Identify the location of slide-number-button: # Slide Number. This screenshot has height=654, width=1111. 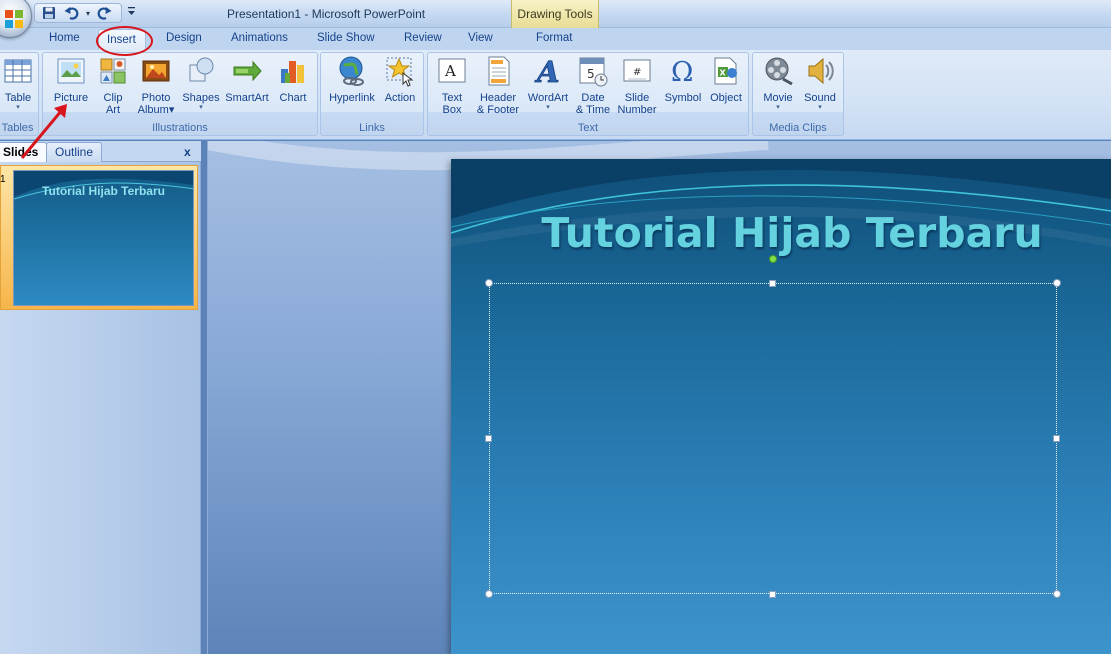
(637, 85).